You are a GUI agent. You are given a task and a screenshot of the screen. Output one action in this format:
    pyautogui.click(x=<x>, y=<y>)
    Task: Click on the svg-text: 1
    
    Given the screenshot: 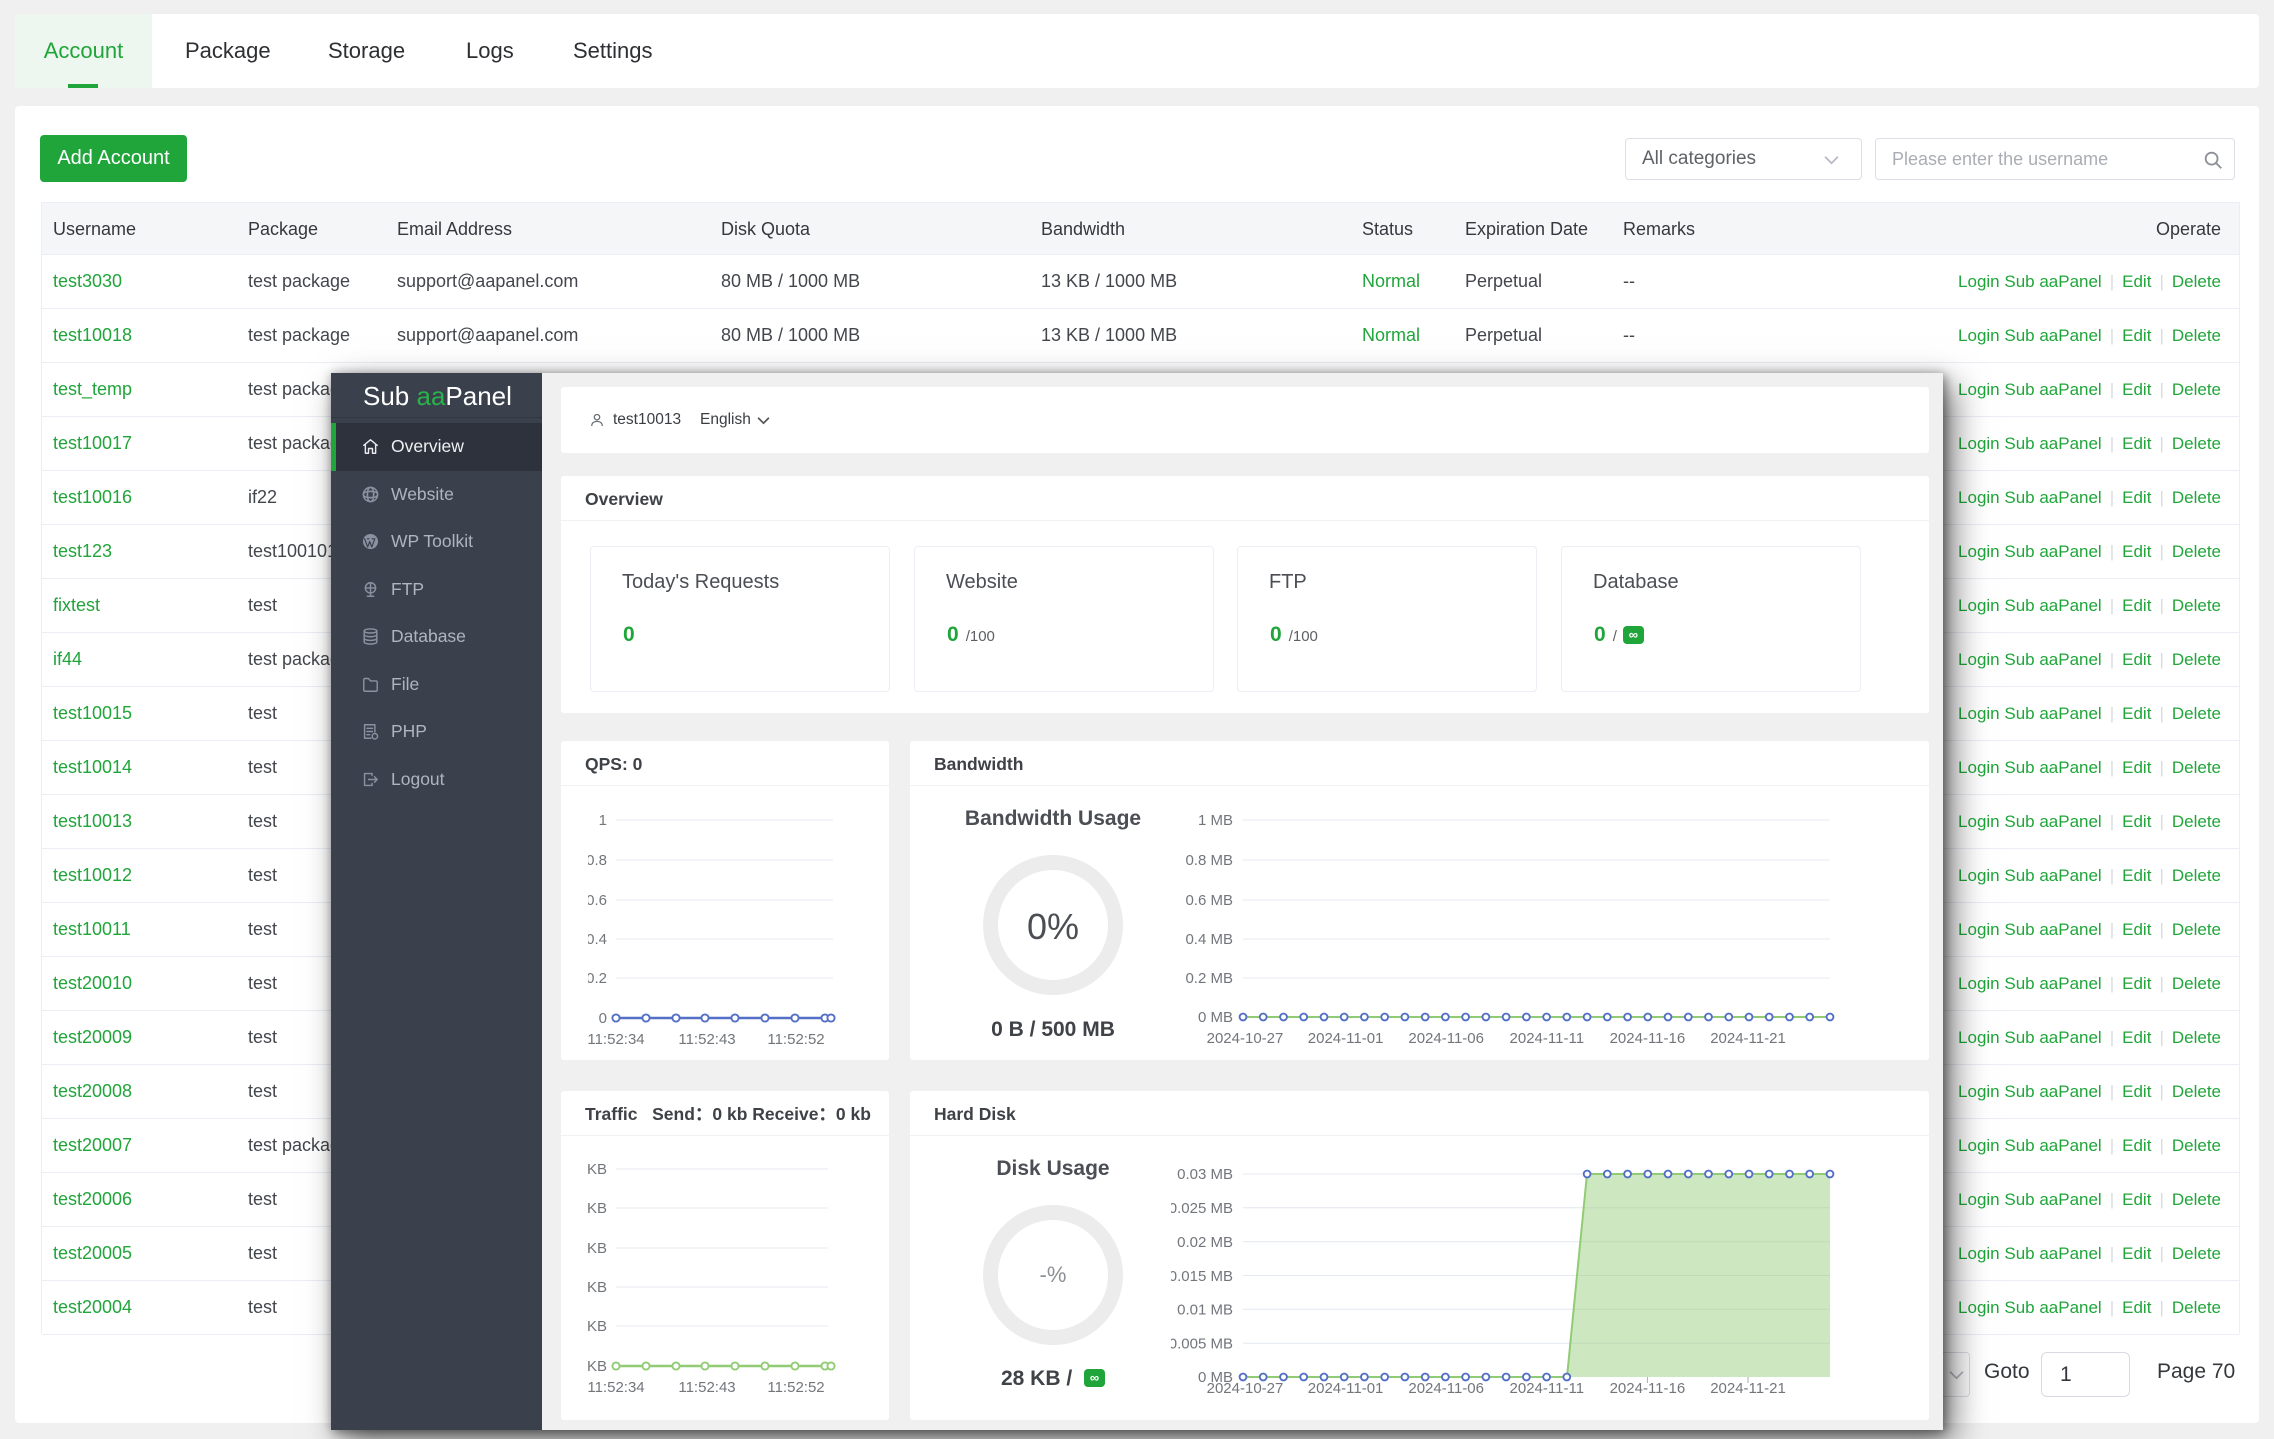 What is the action you would take?
    pyautogui.click(x=603, y=820)
    